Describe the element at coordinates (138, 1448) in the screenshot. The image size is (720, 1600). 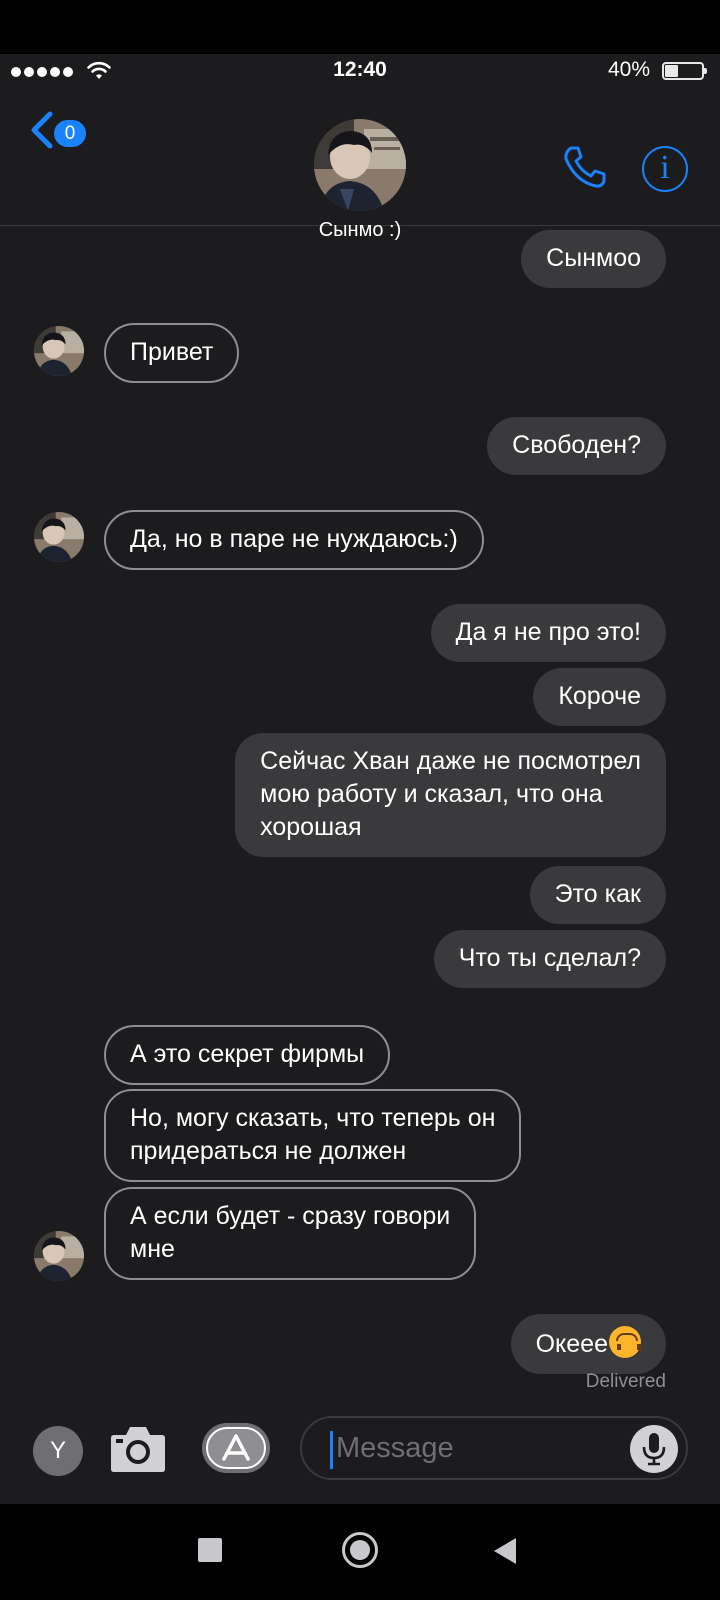
I see `camera-icon` at that location.